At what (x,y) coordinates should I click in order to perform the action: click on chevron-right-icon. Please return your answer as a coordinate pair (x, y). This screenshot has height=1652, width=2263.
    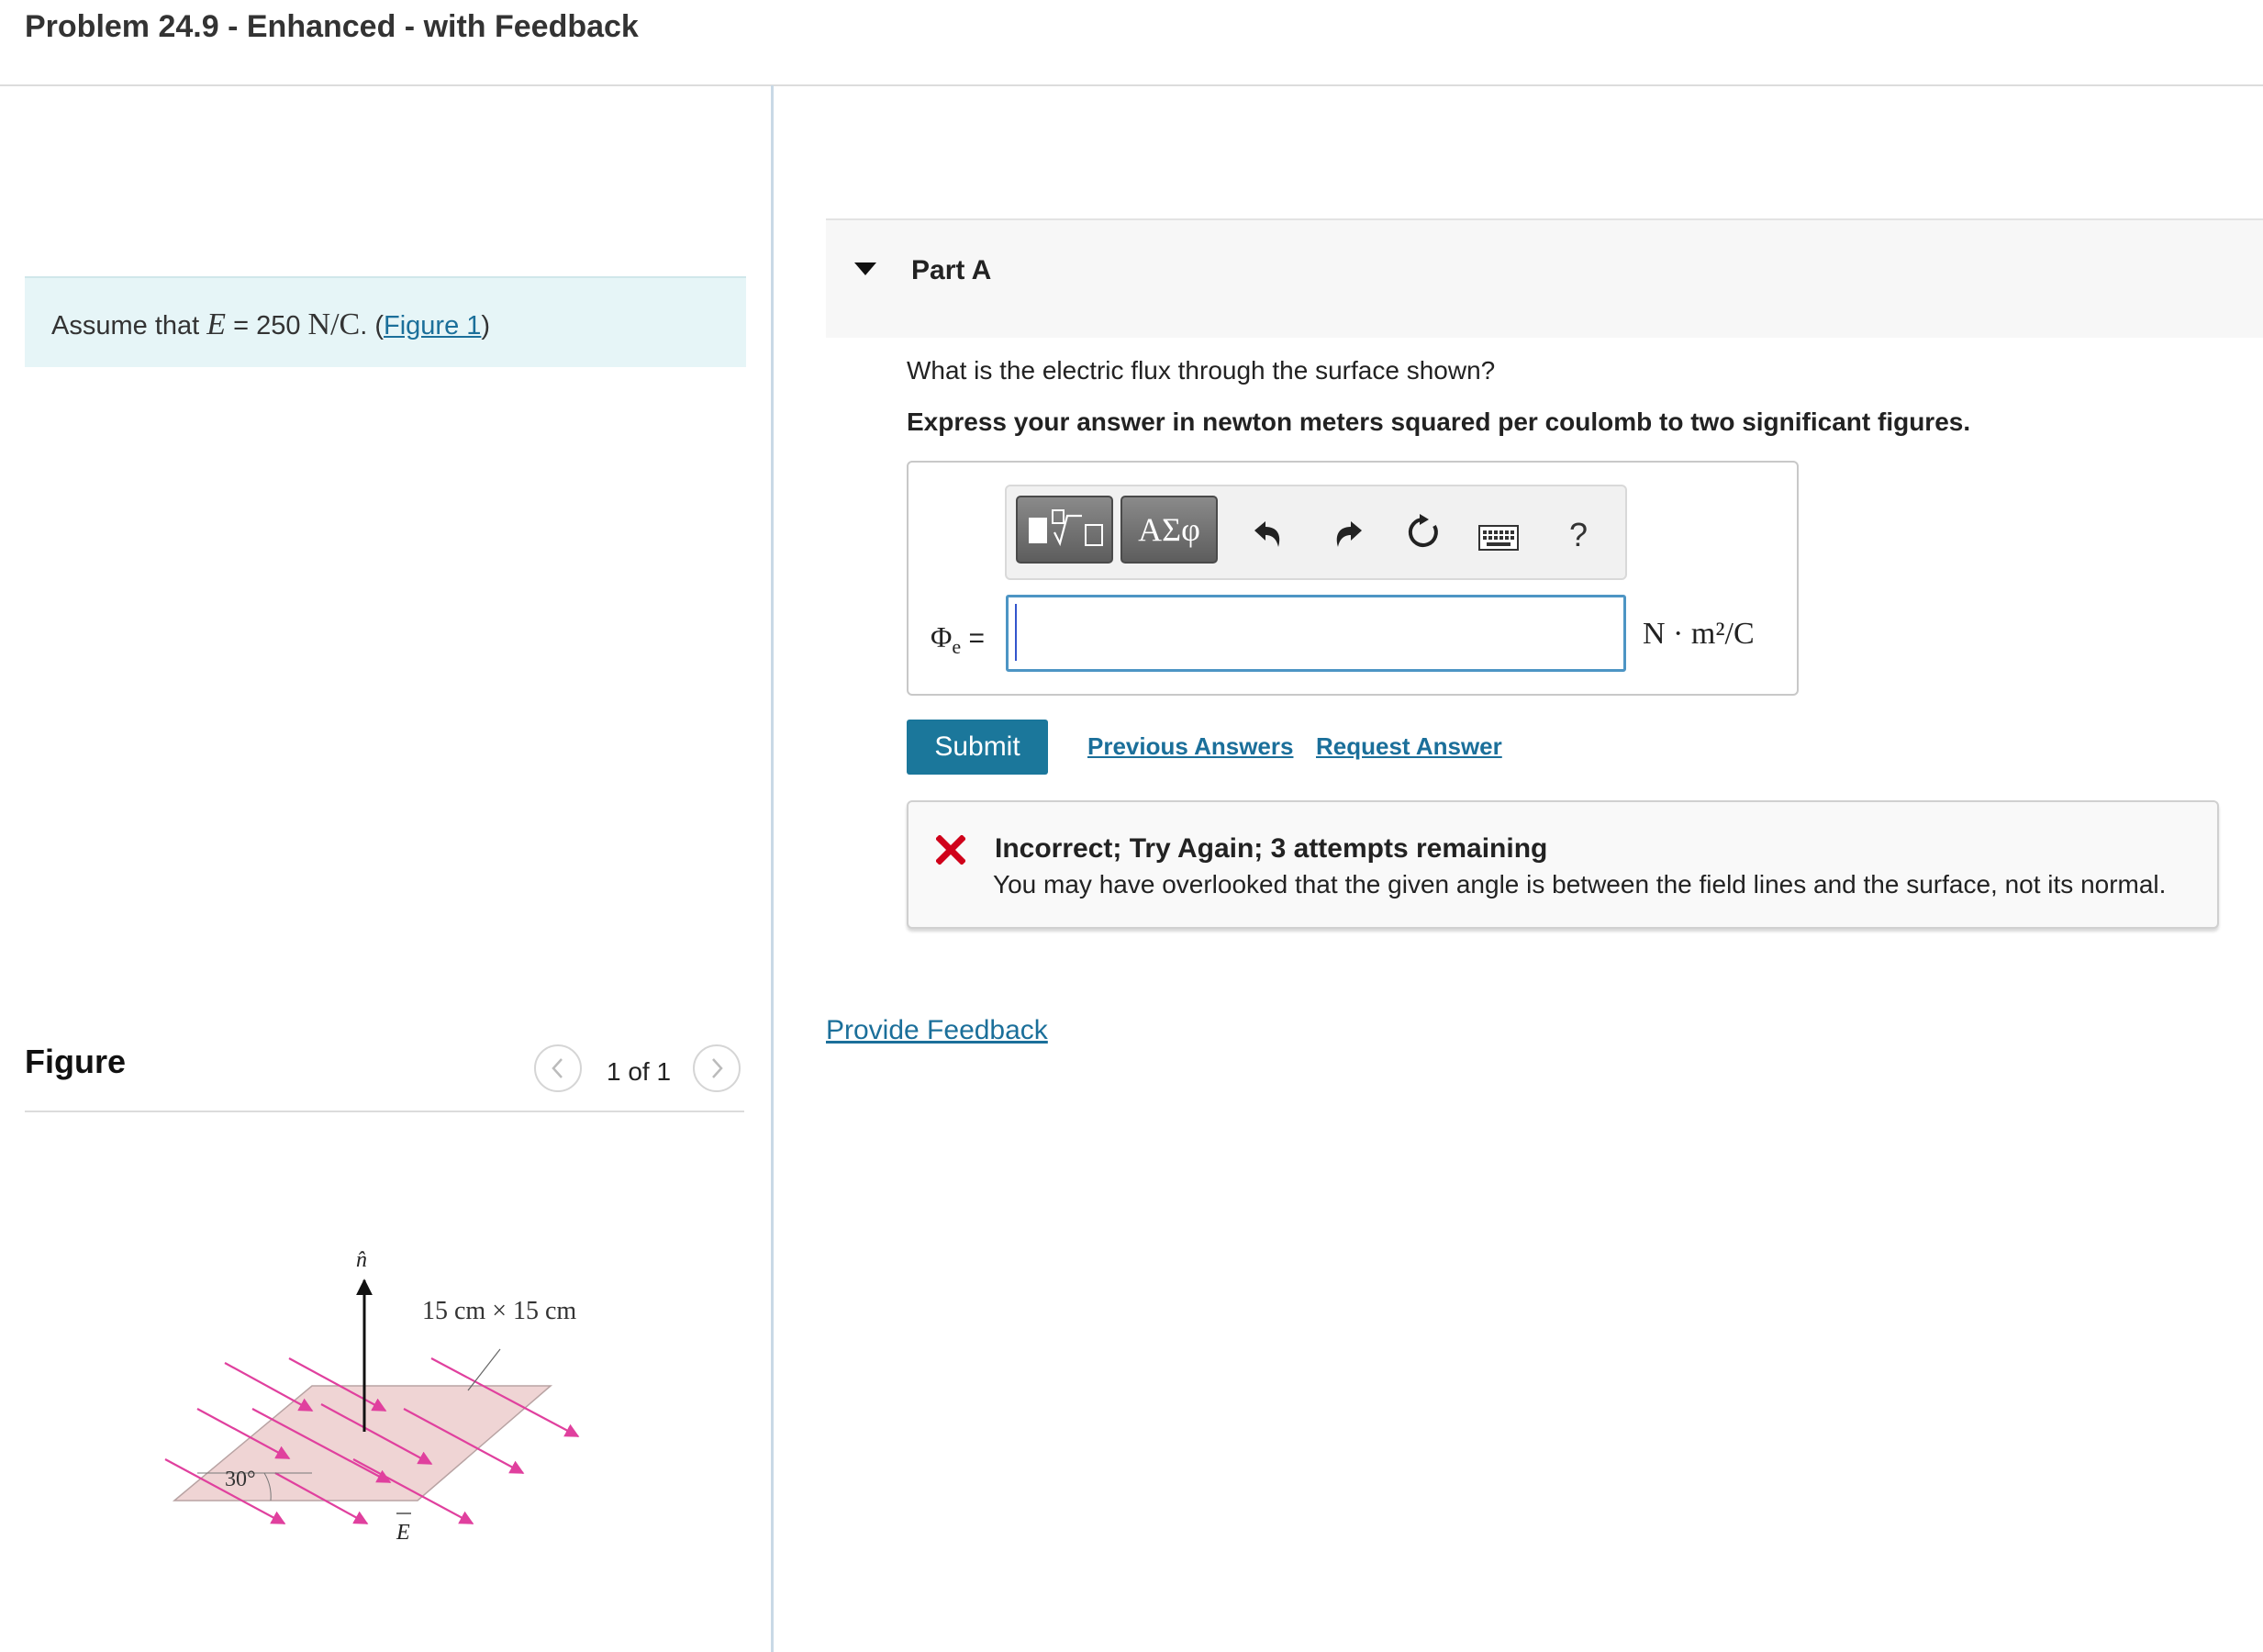
    Looking at the image, I should click on (717, 1068).